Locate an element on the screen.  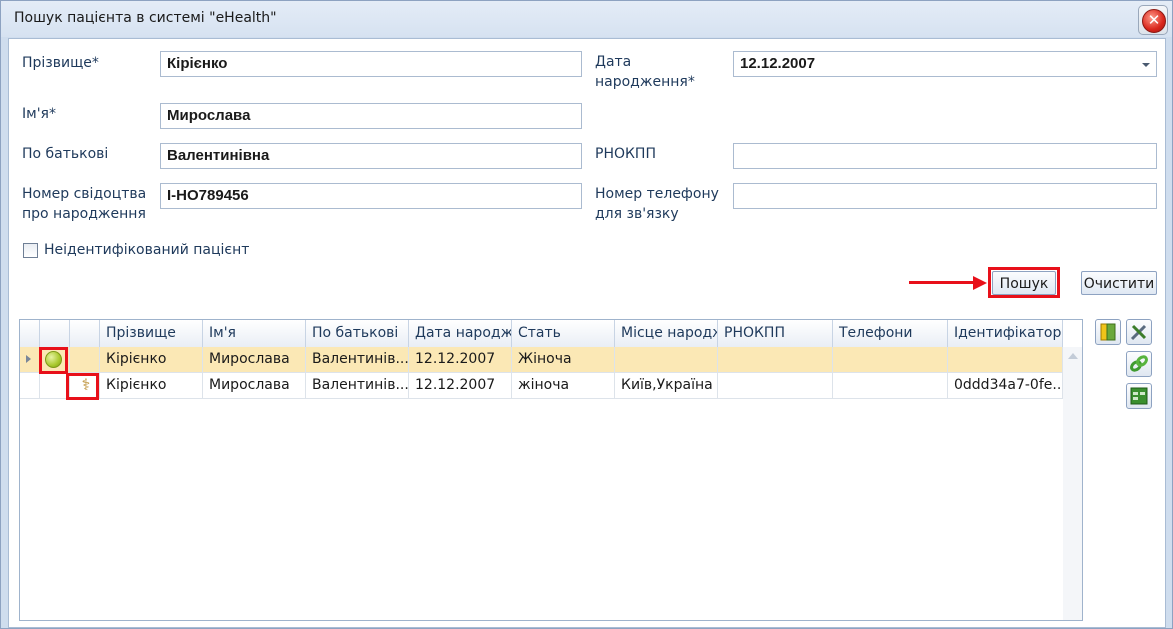
type-cell is located at coordinates (85, 360).